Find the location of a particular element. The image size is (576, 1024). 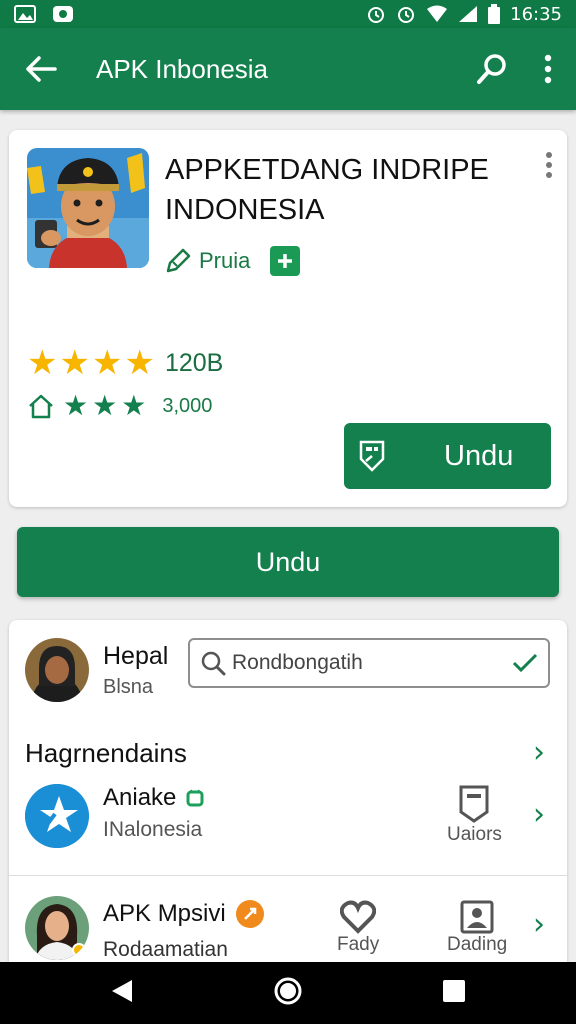

back-arrow-icon is located at coordinates (41, 69).